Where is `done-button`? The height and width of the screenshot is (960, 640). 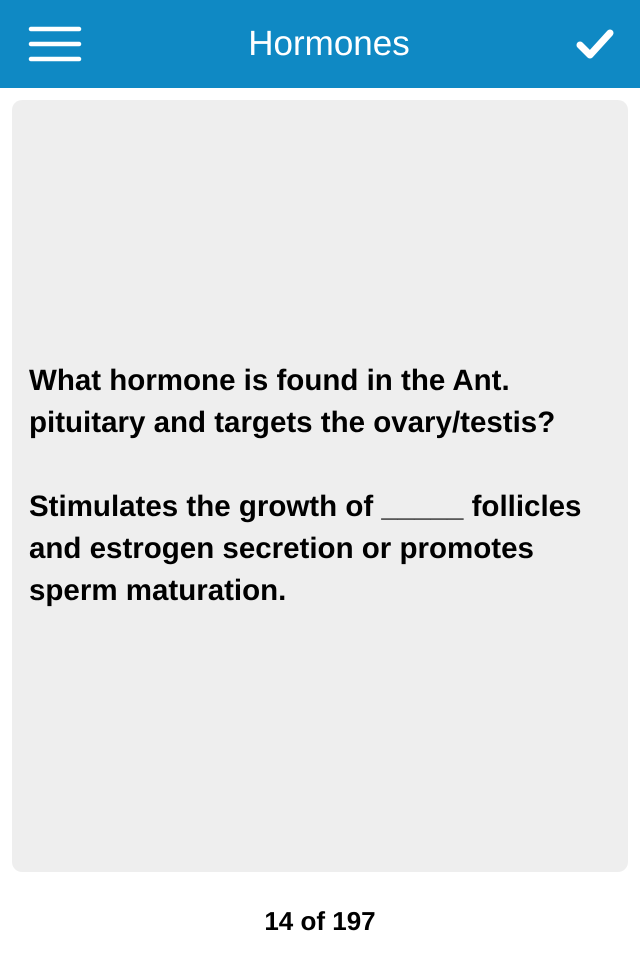 done-button is located at coordinates (595, 44).